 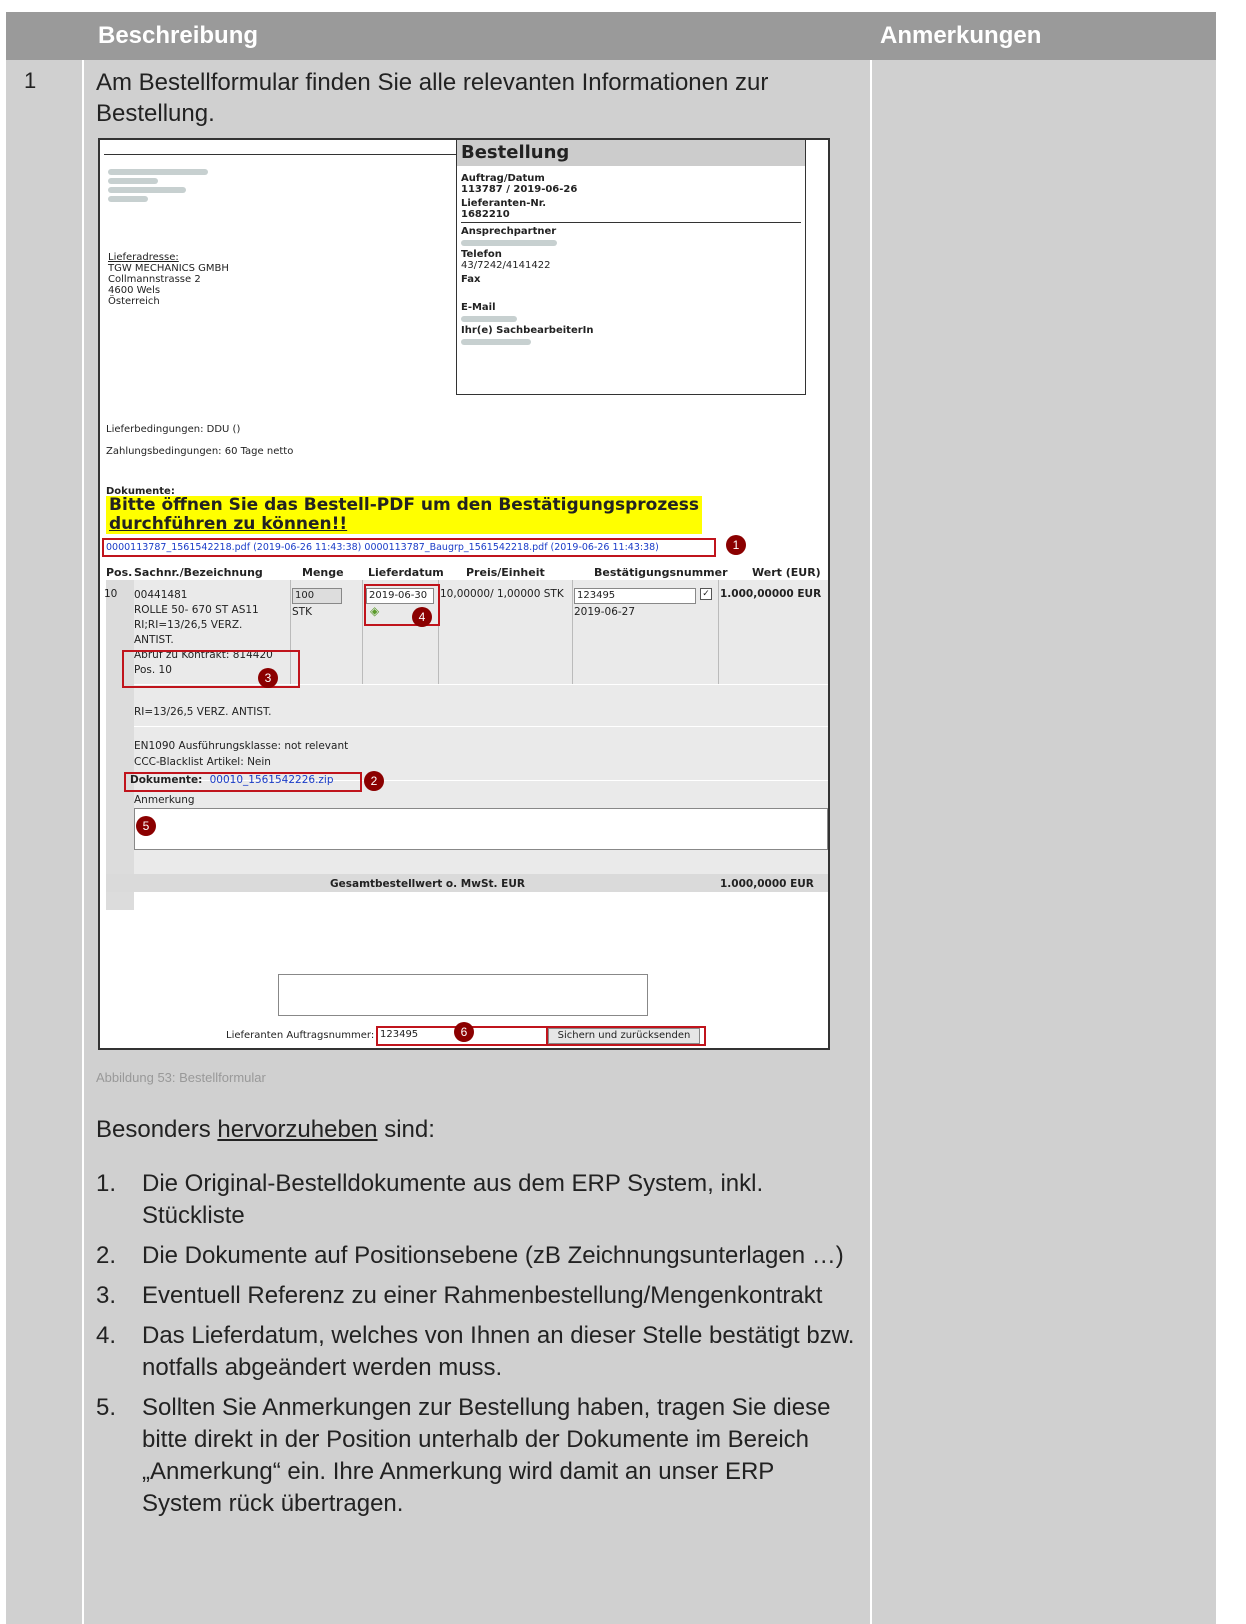 What do you see at coordinates (30, 80) in the screenshot?
I see `row-number: 1` at bounding box center [30, 80].